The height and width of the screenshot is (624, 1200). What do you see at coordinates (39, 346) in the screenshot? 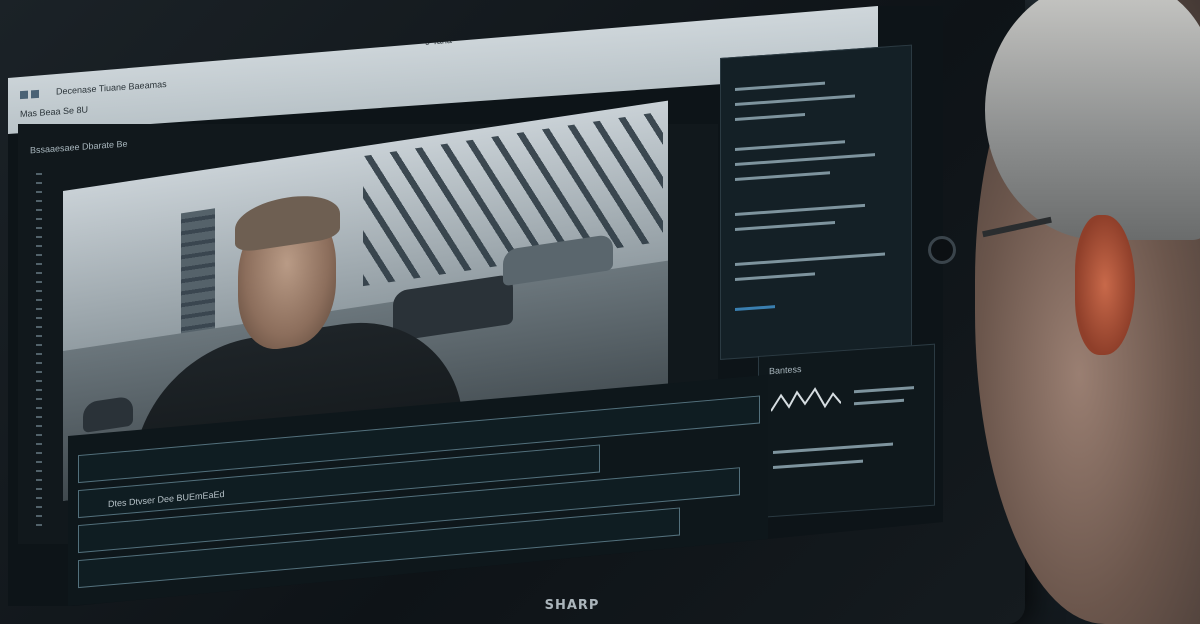
I see `side-ruler` at bounding box center [39, 346].